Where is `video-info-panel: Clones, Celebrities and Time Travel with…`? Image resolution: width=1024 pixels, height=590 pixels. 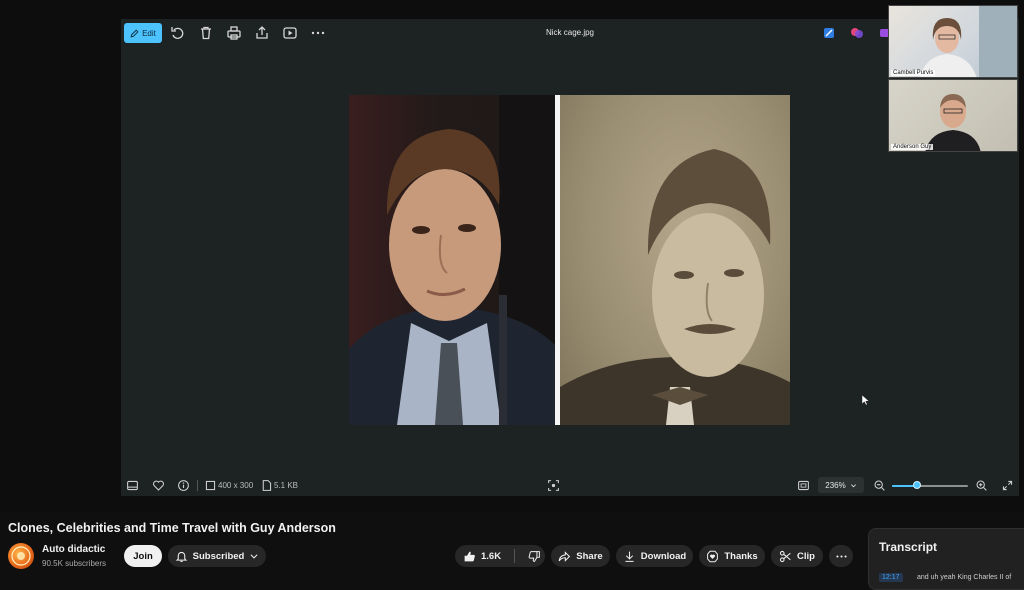 video-info-panel: Clones, Celebrities and Time Travel with… is located at coordinates (512, 551).